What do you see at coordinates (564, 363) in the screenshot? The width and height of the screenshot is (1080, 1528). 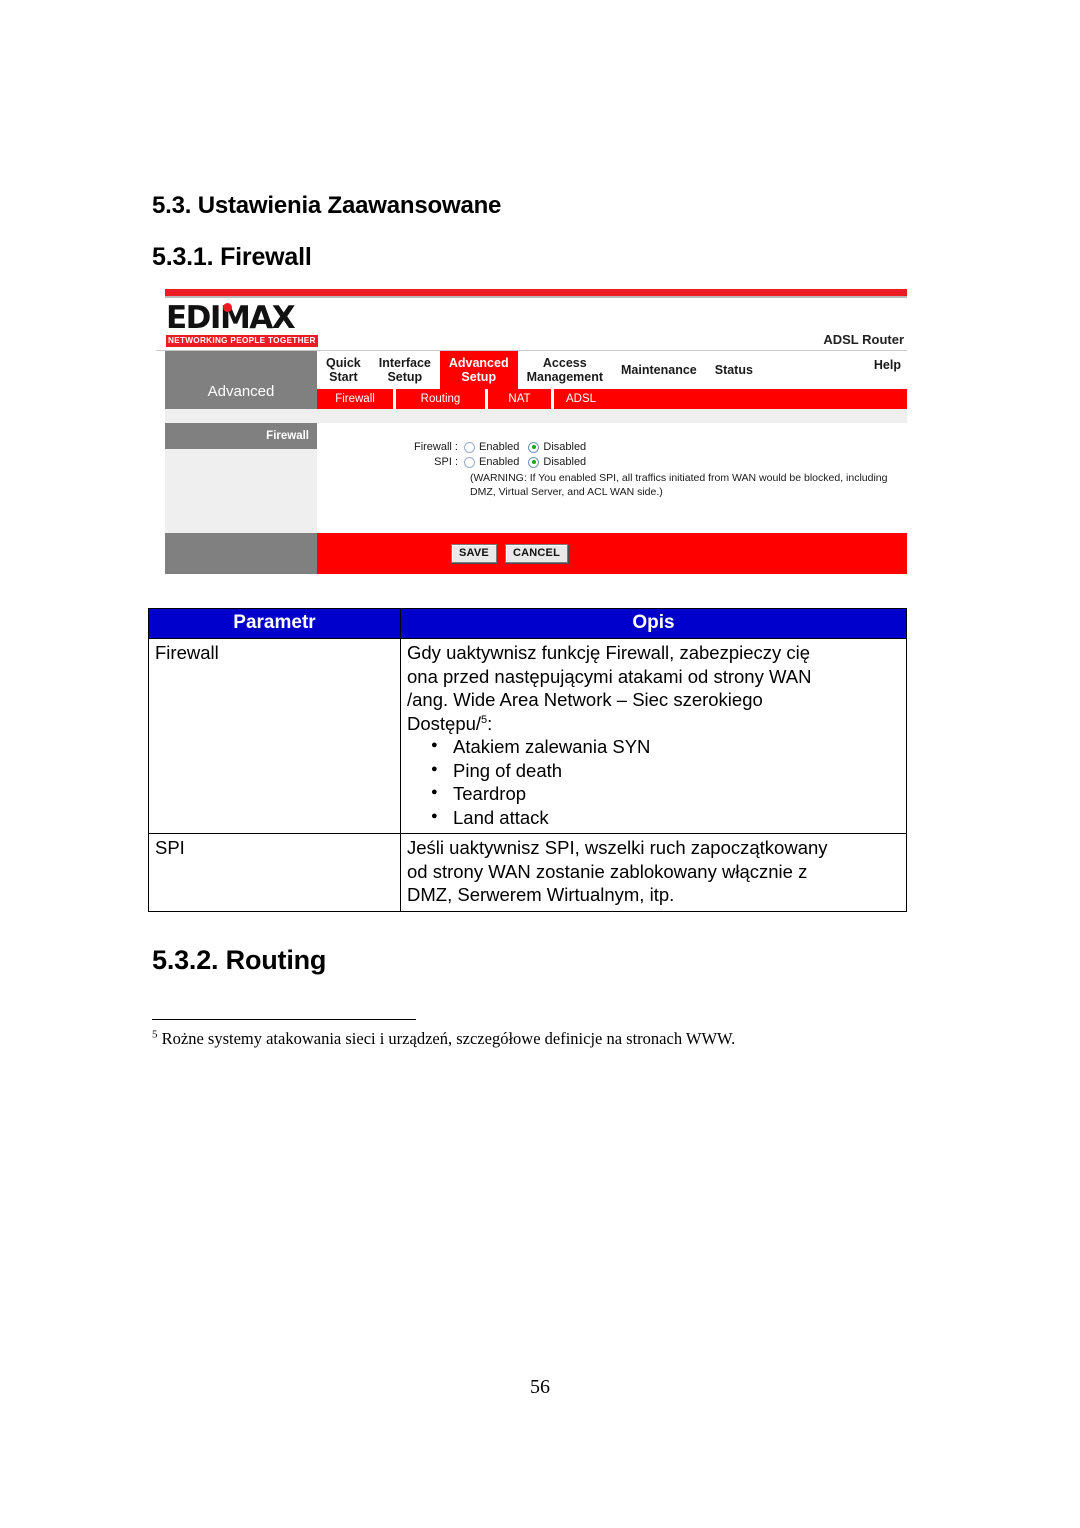 I see `nav-tab-line1: Access` at bounding box center [564, 363].